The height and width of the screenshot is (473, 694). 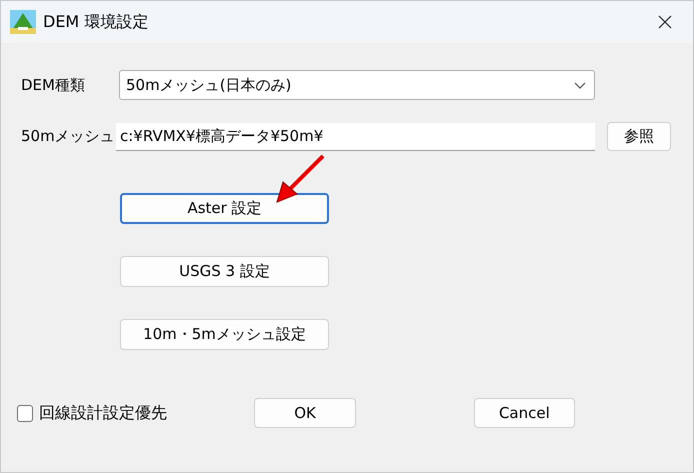 What do you see at coordinates (25, 413) in the screenshot?
I see `checkbox` at bounding box center [25, 413].